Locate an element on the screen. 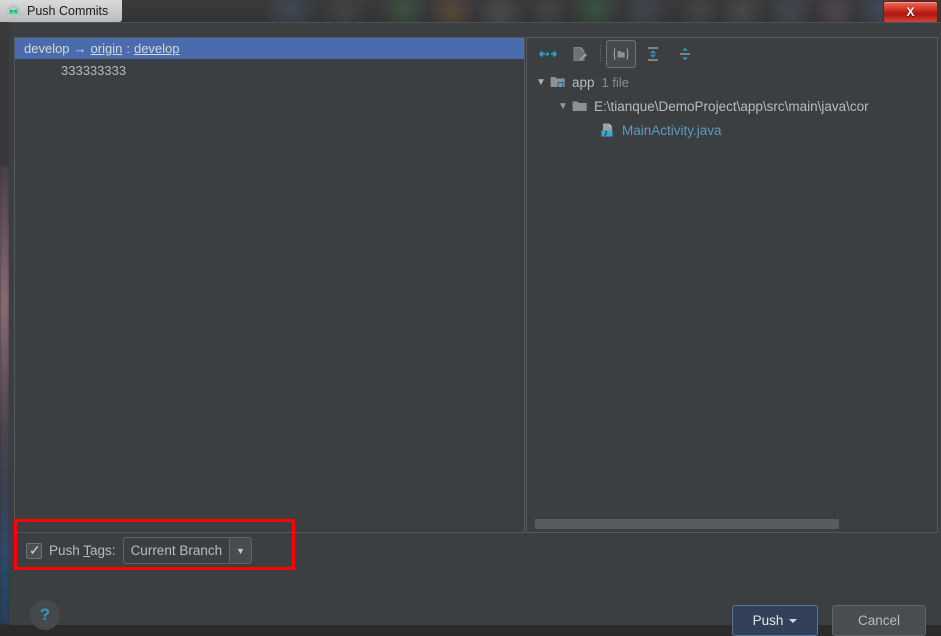 This screenshot has height=636, width=941. source-branch-label: develop is located at coordinates (47, 48).